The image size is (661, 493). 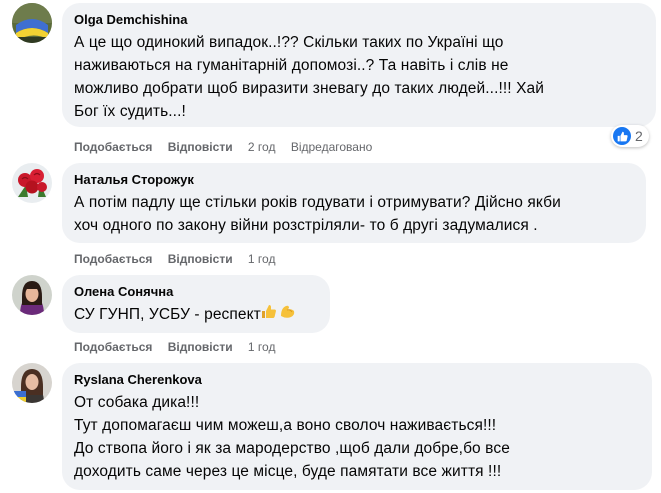 What do you see at coordinates (354, 180) in the screenshot?
I see `author-name: Наталья Сторожук` at bounding box center [354, 180].